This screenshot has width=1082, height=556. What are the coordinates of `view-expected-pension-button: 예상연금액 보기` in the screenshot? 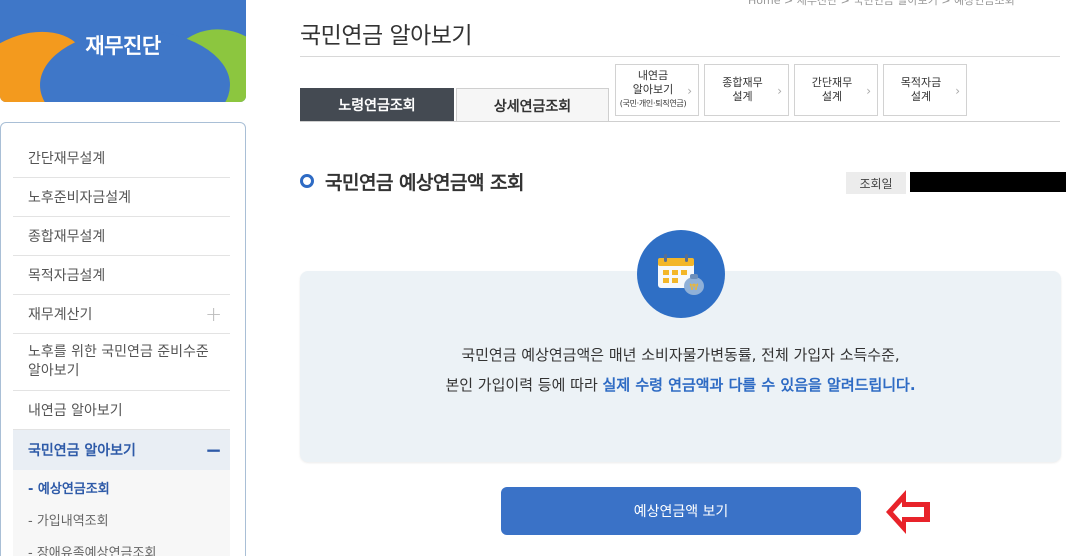 It's located at (681, 511).